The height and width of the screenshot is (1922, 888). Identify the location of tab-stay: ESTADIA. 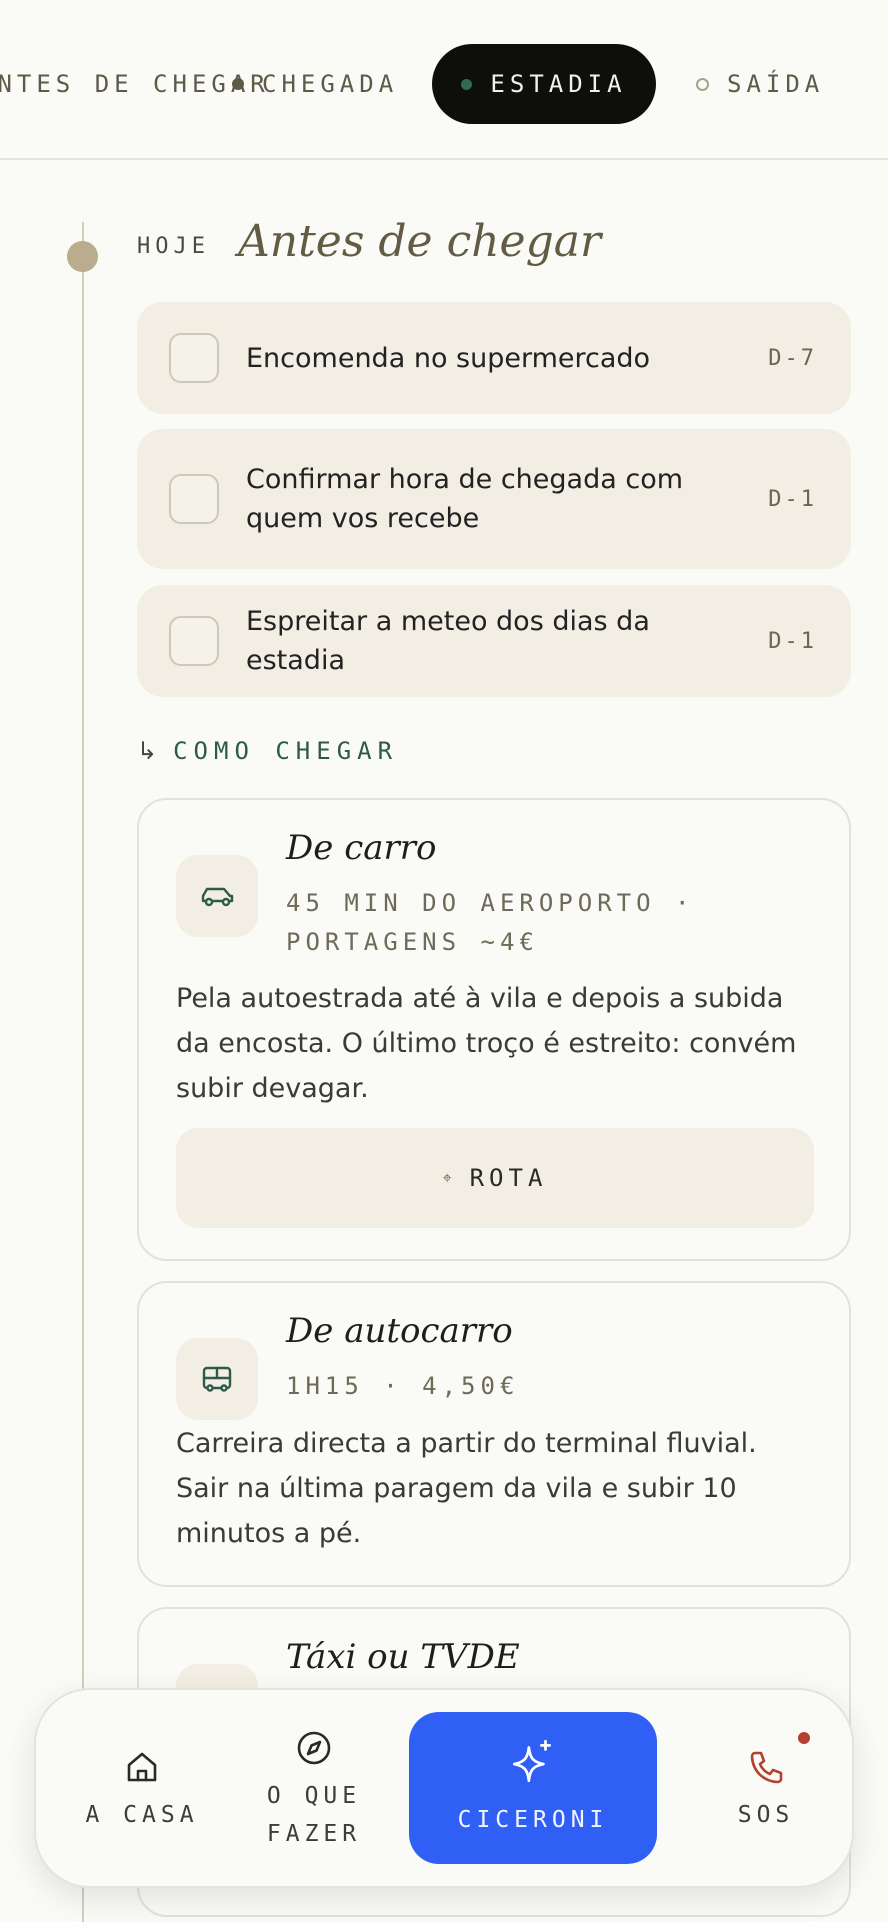
(544, 84).